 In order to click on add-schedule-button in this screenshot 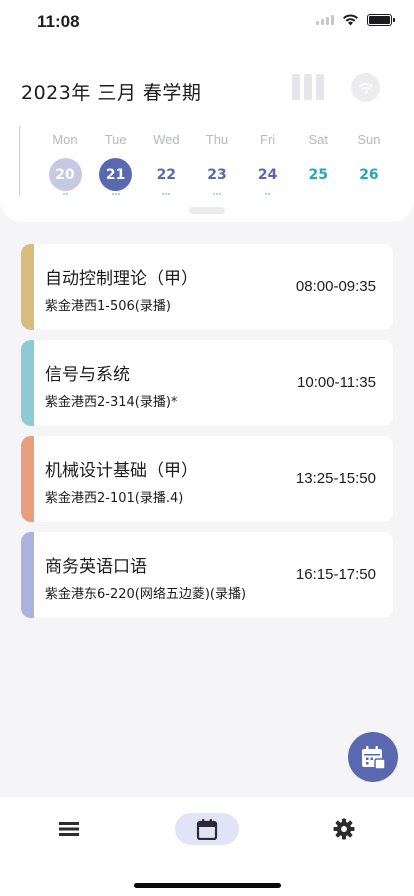, I will do `click(373, 757)`.